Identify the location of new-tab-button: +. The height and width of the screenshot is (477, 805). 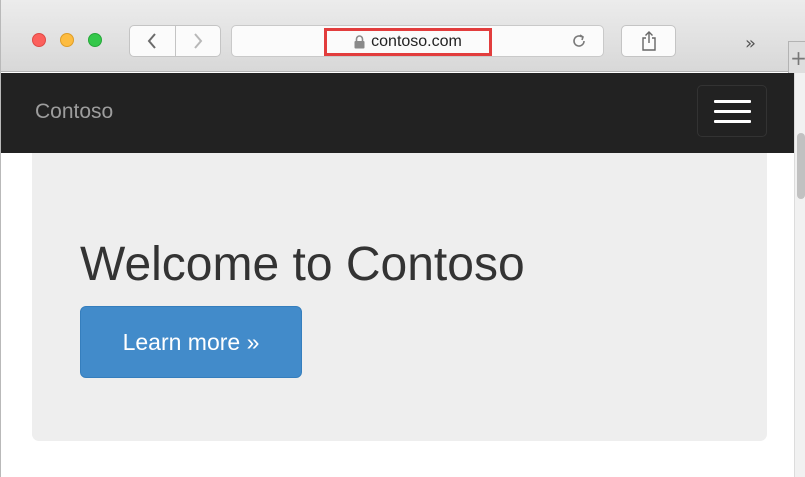
(796, 57).